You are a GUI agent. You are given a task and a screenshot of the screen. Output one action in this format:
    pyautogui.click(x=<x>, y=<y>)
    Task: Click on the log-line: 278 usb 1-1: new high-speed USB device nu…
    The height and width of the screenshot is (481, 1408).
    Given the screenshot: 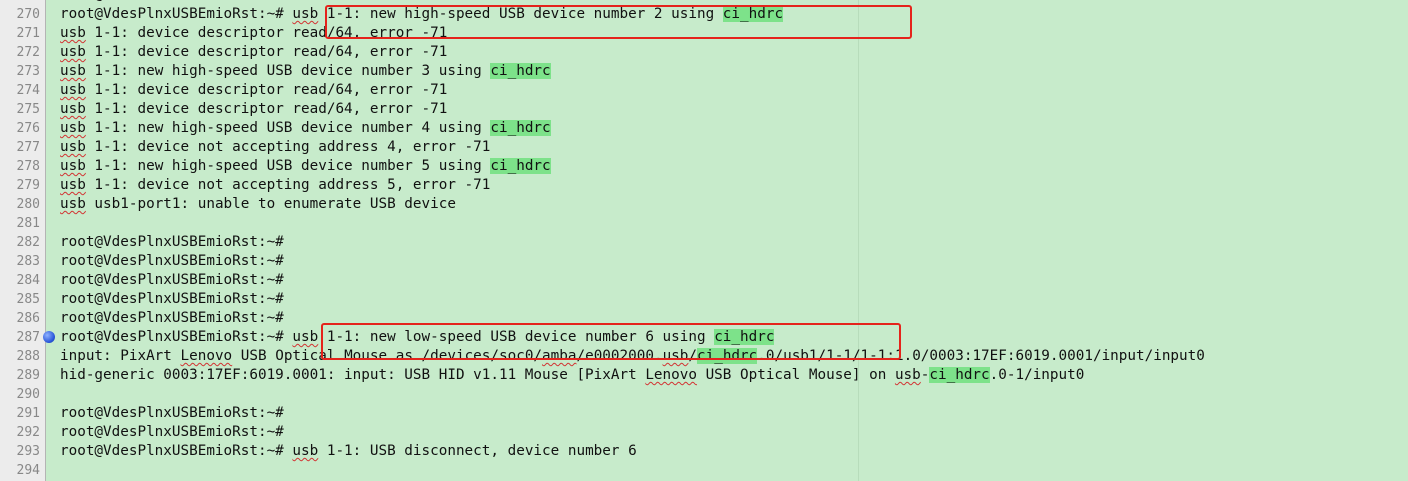 What is the action you would take?
    pyautogui.click(x=704, y=166)
    